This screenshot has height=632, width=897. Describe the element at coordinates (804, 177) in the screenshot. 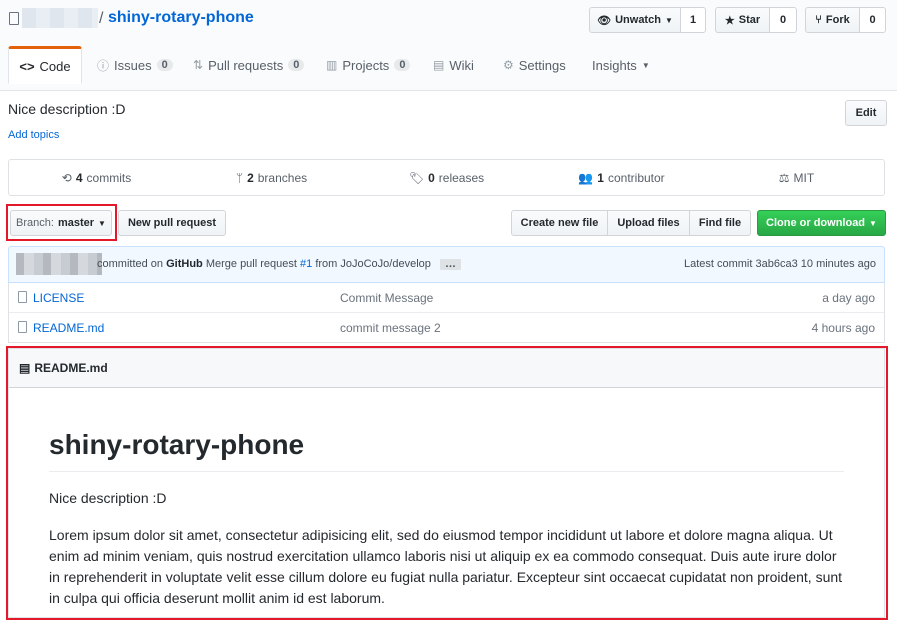

I see `license-label: MIT` at that location.